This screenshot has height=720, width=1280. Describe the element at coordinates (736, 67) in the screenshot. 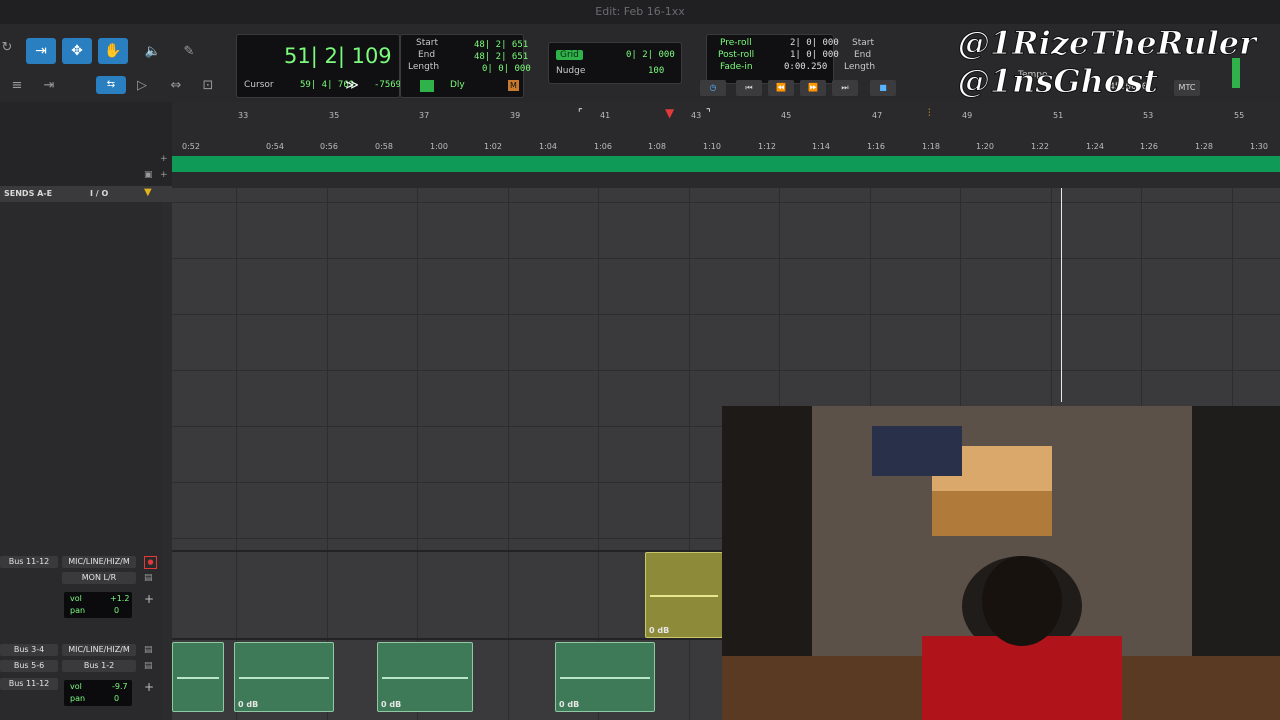

I see `fadein-label: Fade-in` at that location.